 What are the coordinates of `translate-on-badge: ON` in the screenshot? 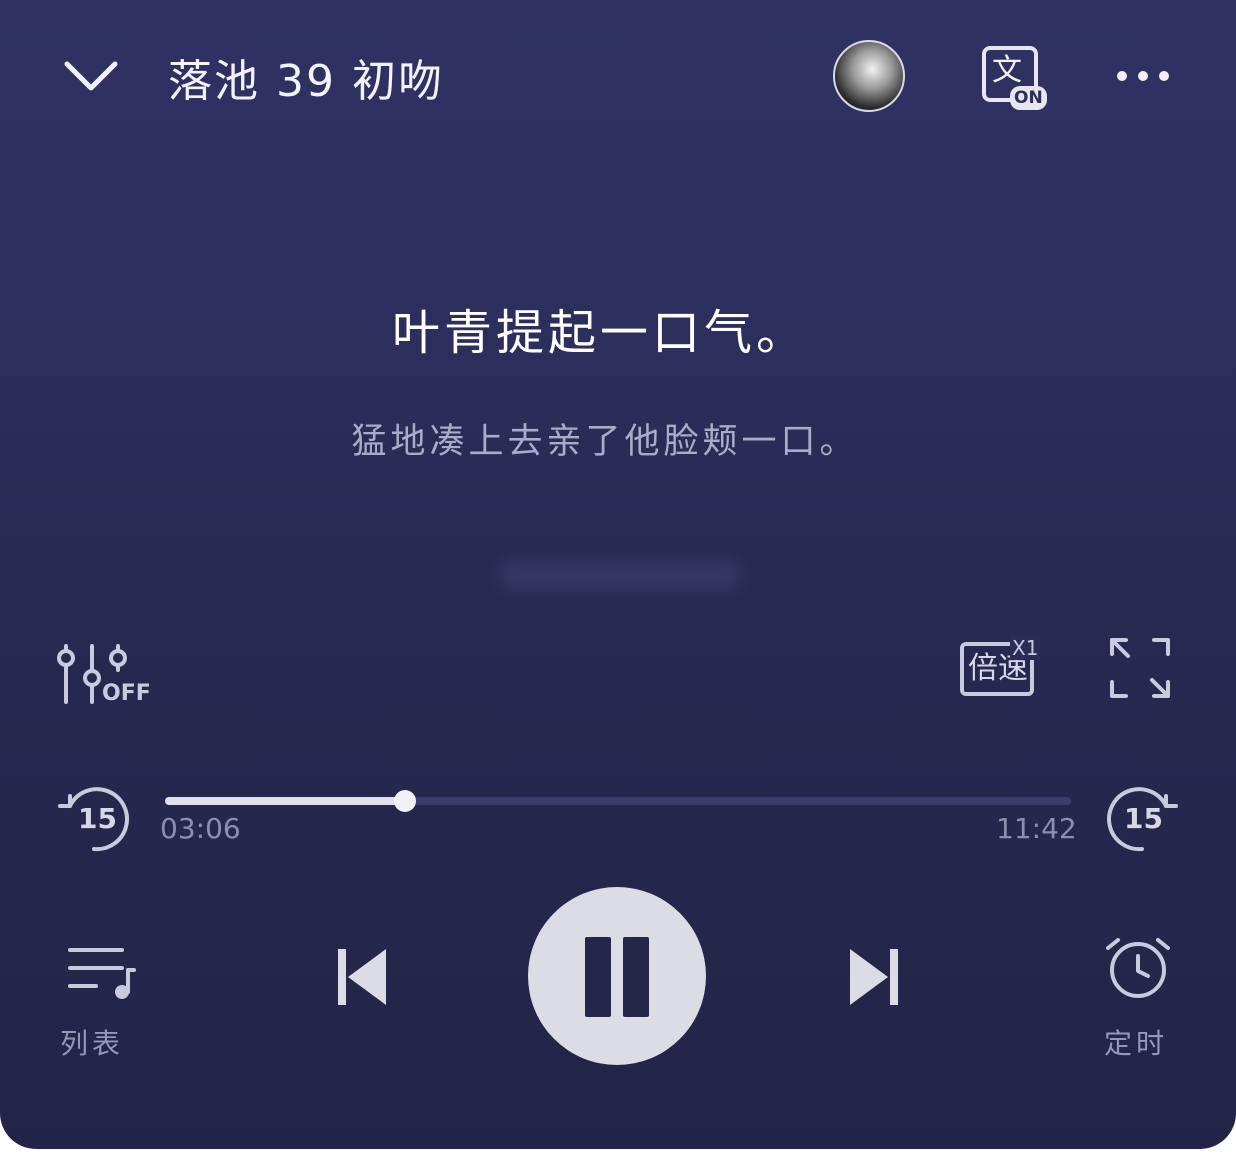 It's located at (1028, 98).